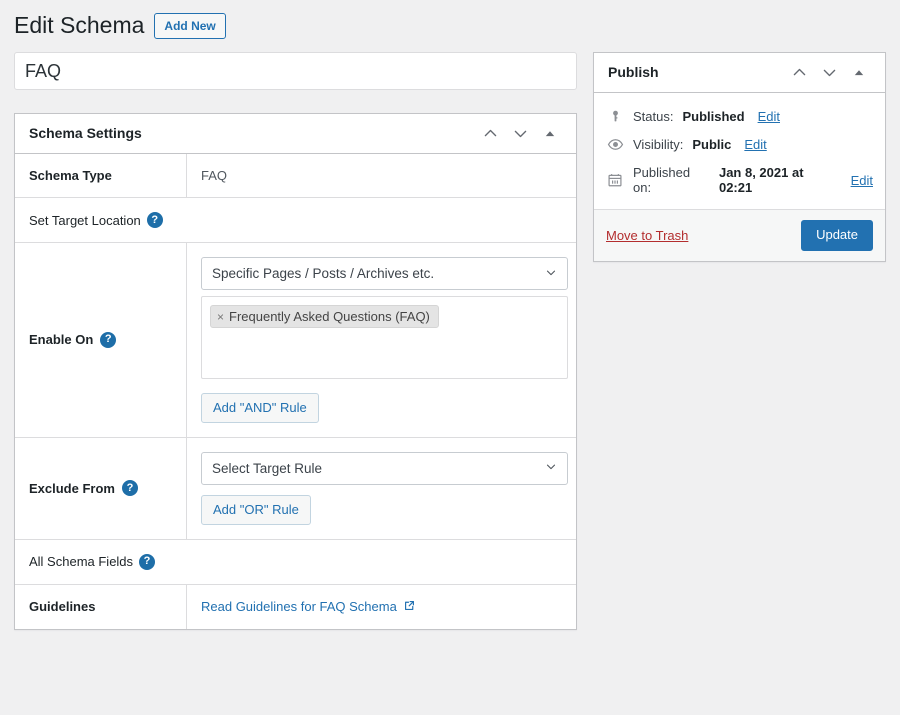 This screenshot has height=715, width=900. I want to click on publish-status-row: Status: Published Edit, so click(739, 116).